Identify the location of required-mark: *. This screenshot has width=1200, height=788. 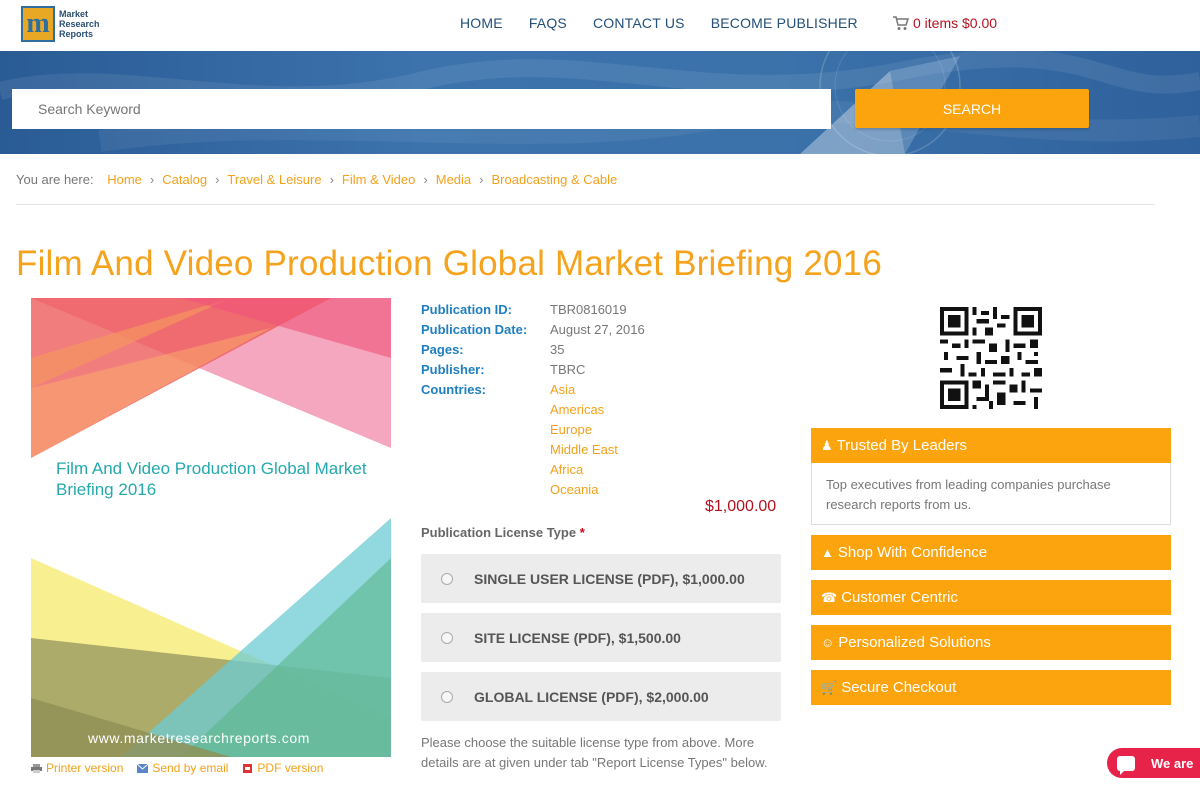
(582, 532).